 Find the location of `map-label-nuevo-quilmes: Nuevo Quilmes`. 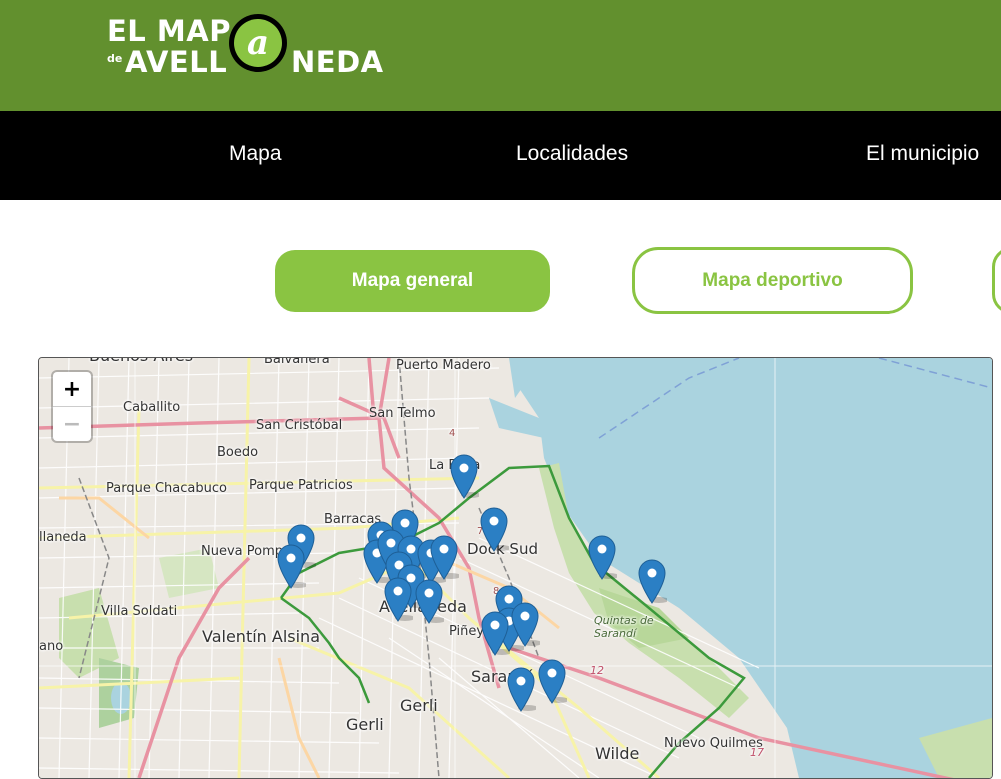

map-label-nuevo-quilmes: Nuevo Quilmes is located at coordinates (713, 743).